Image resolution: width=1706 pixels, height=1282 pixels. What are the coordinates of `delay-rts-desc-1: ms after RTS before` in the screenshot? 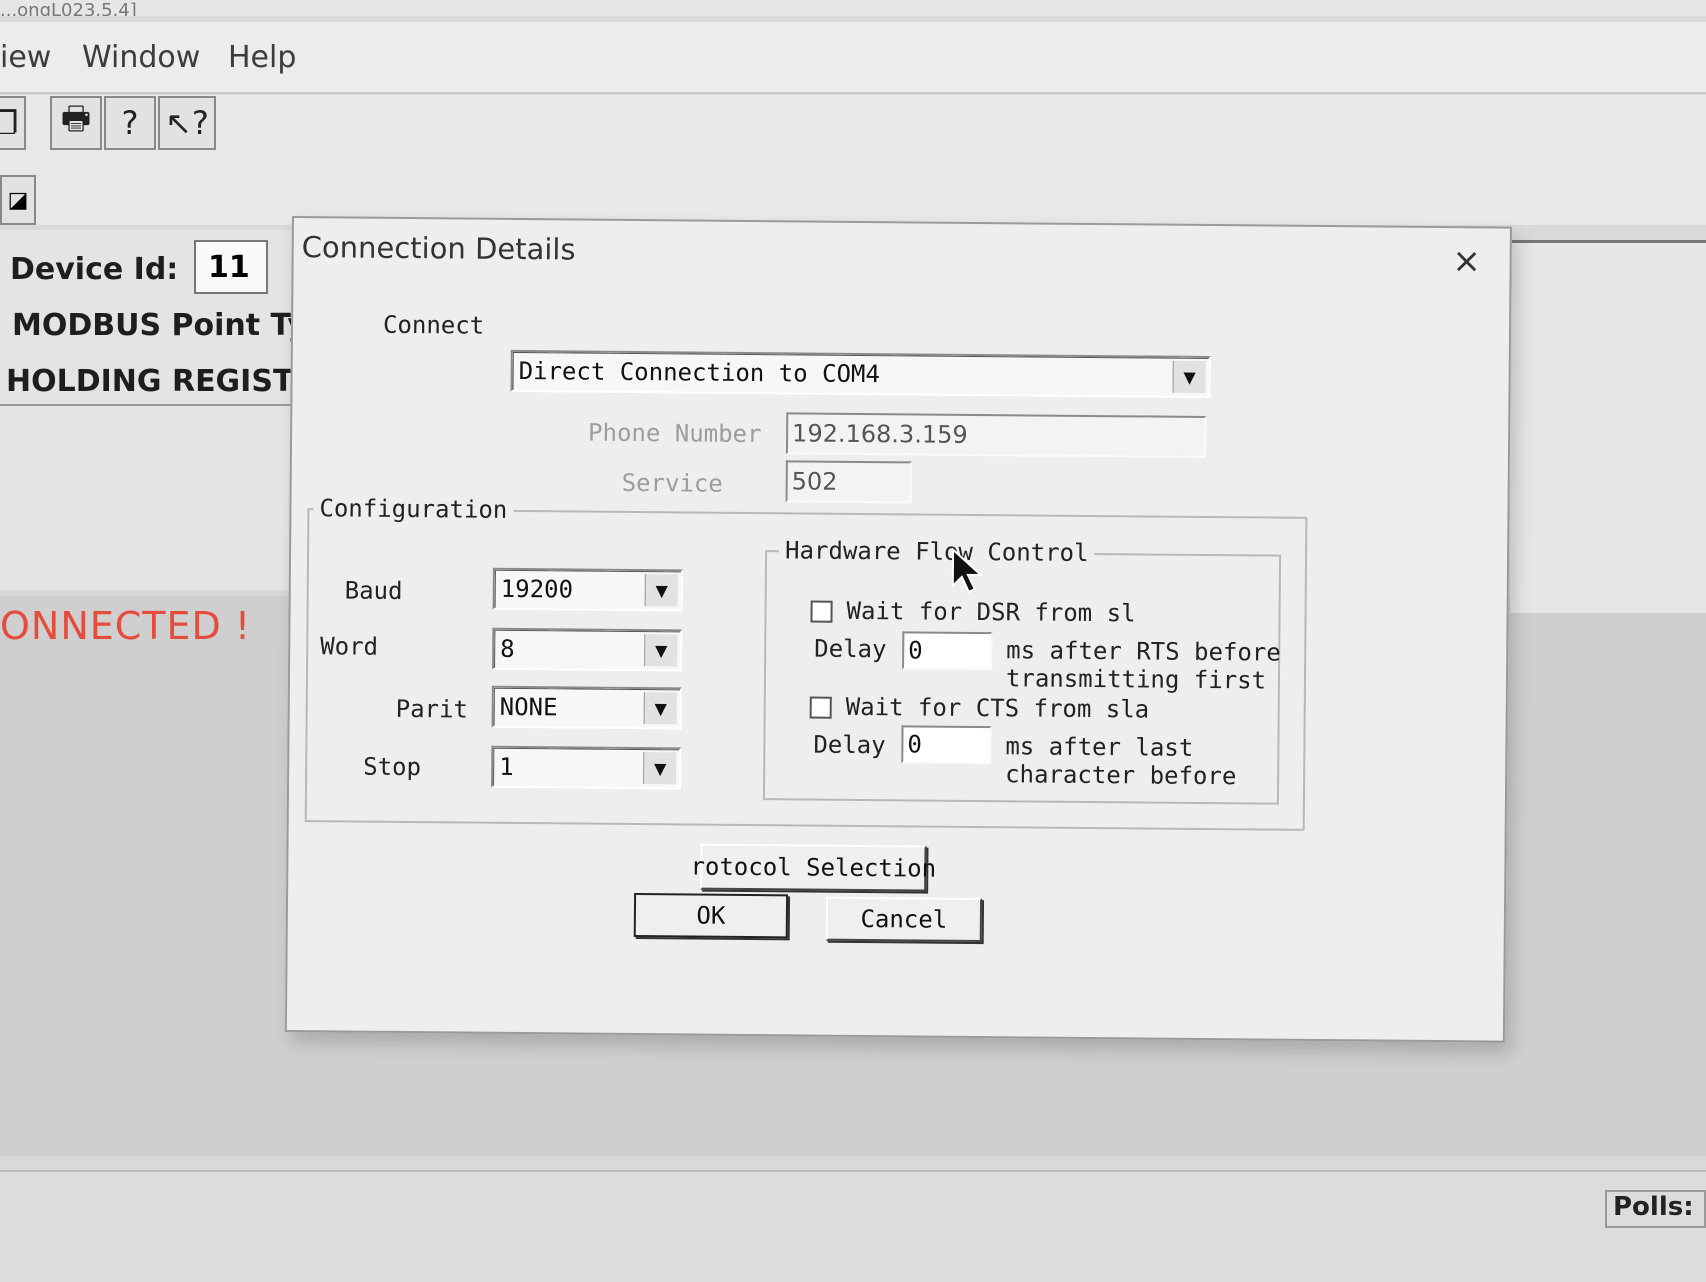 It's located at (1143, 651).